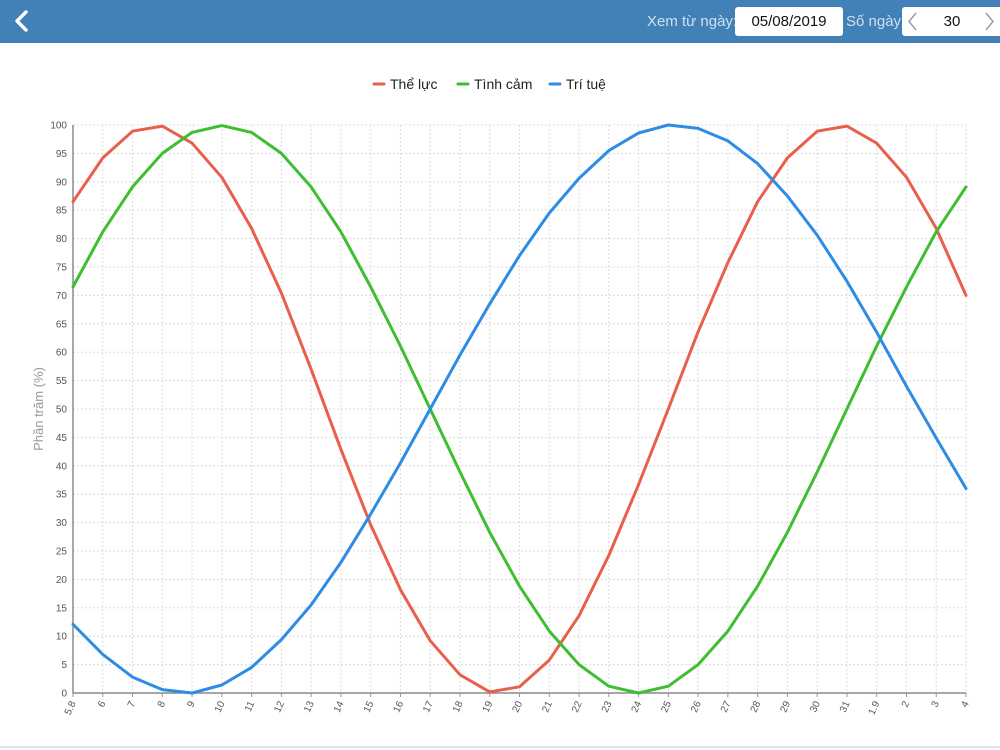  What do you see at coordinates (726, 706) in the screenshot?
I see `x-tick-label: 27` at bounding box center [726, 706].